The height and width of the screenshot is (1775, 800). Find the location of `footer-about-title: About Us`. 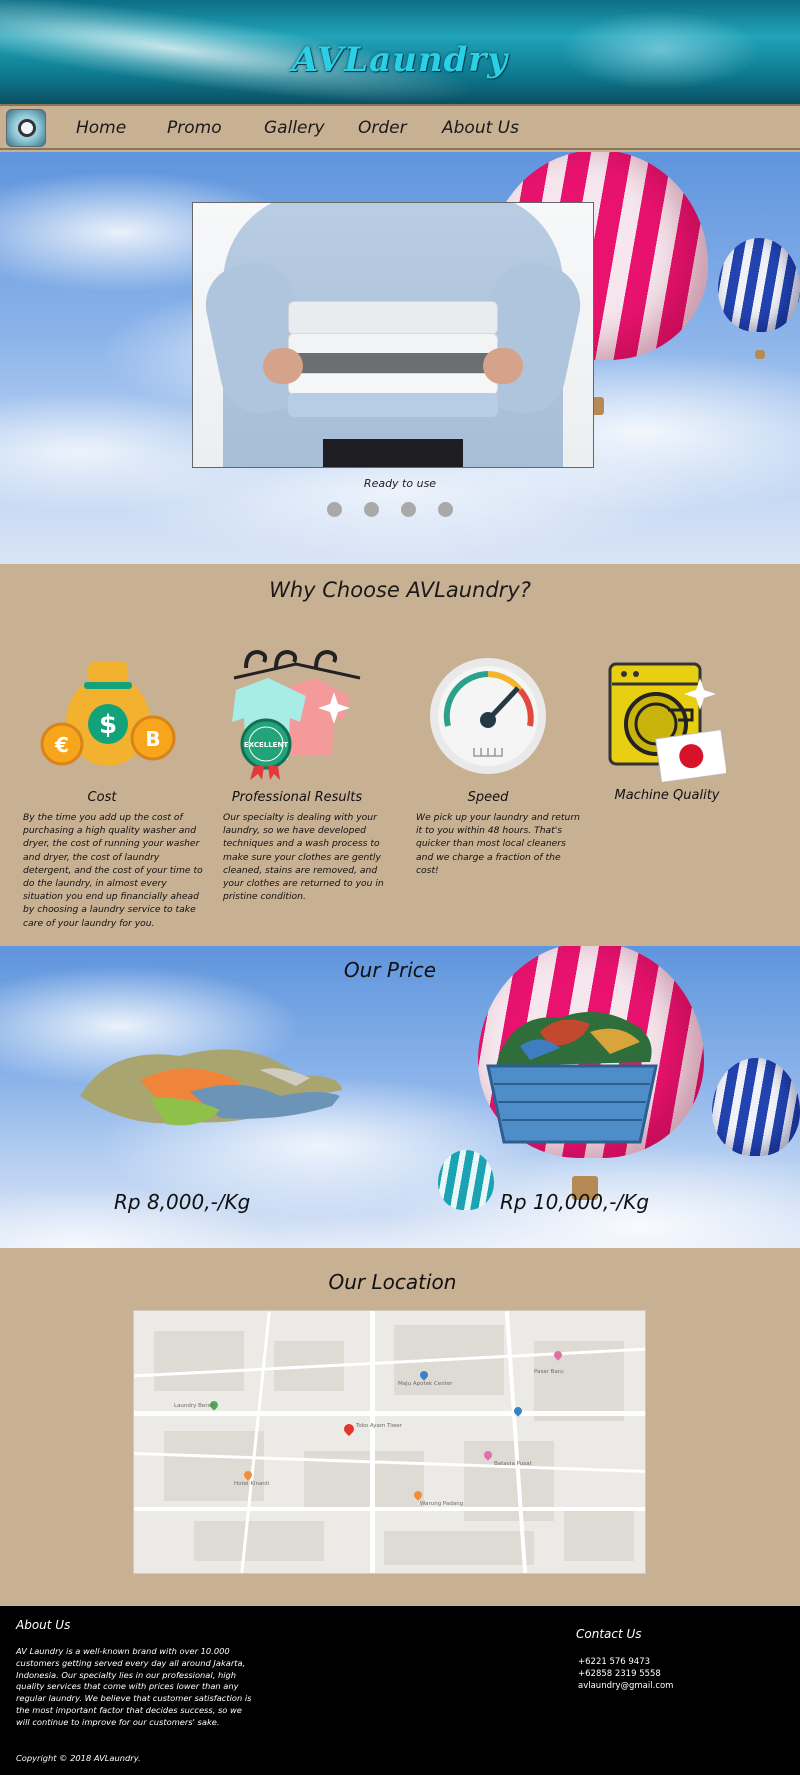

footer-about-title: About Us is located at coordinates (43, 1625).